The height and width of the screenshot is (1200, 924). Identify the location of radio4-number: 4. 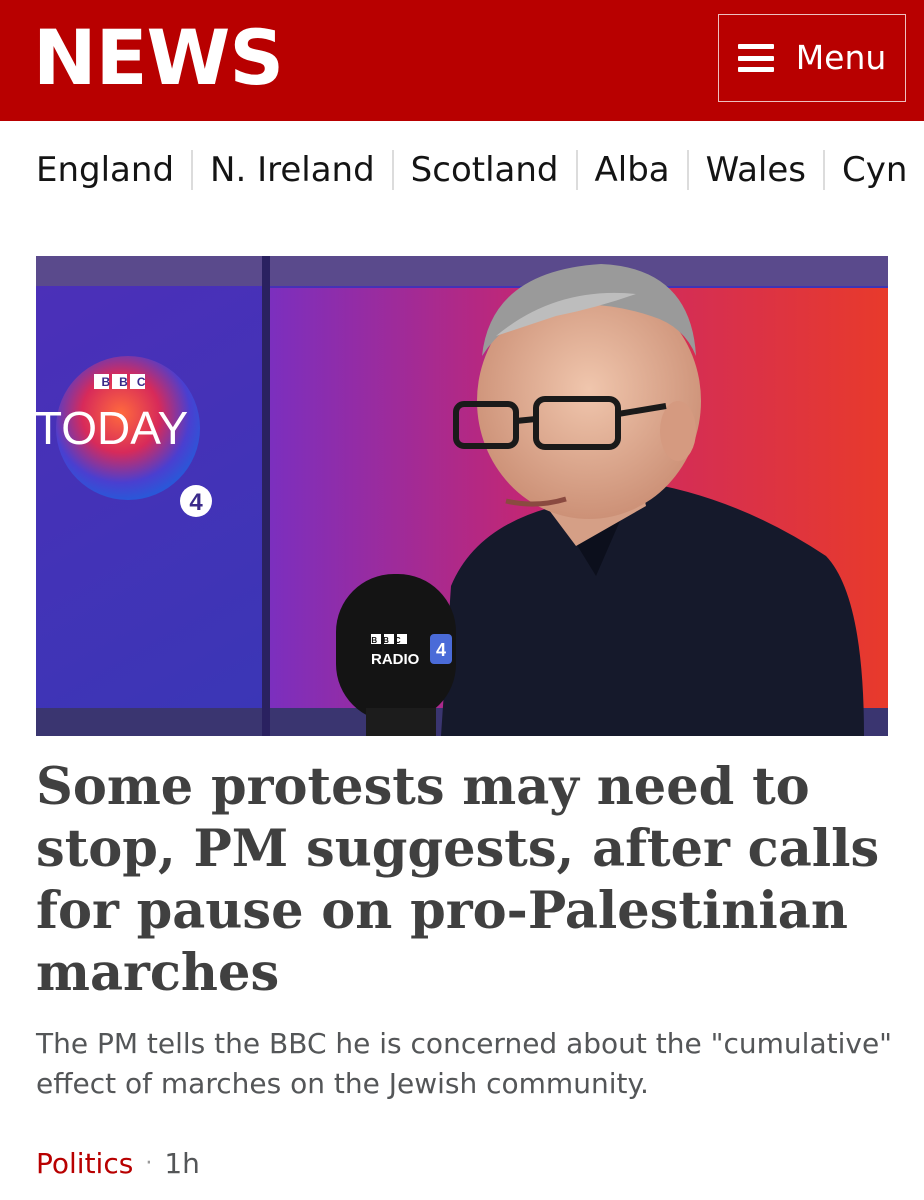
(196, 502).